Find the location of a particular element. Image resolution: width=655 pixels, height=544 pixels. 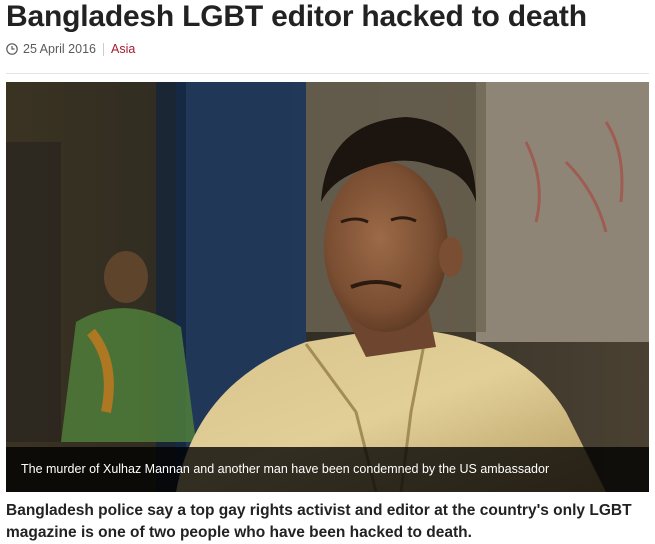

article-meta: 25 April 2016 Asia is located at coordinates (70, 49).